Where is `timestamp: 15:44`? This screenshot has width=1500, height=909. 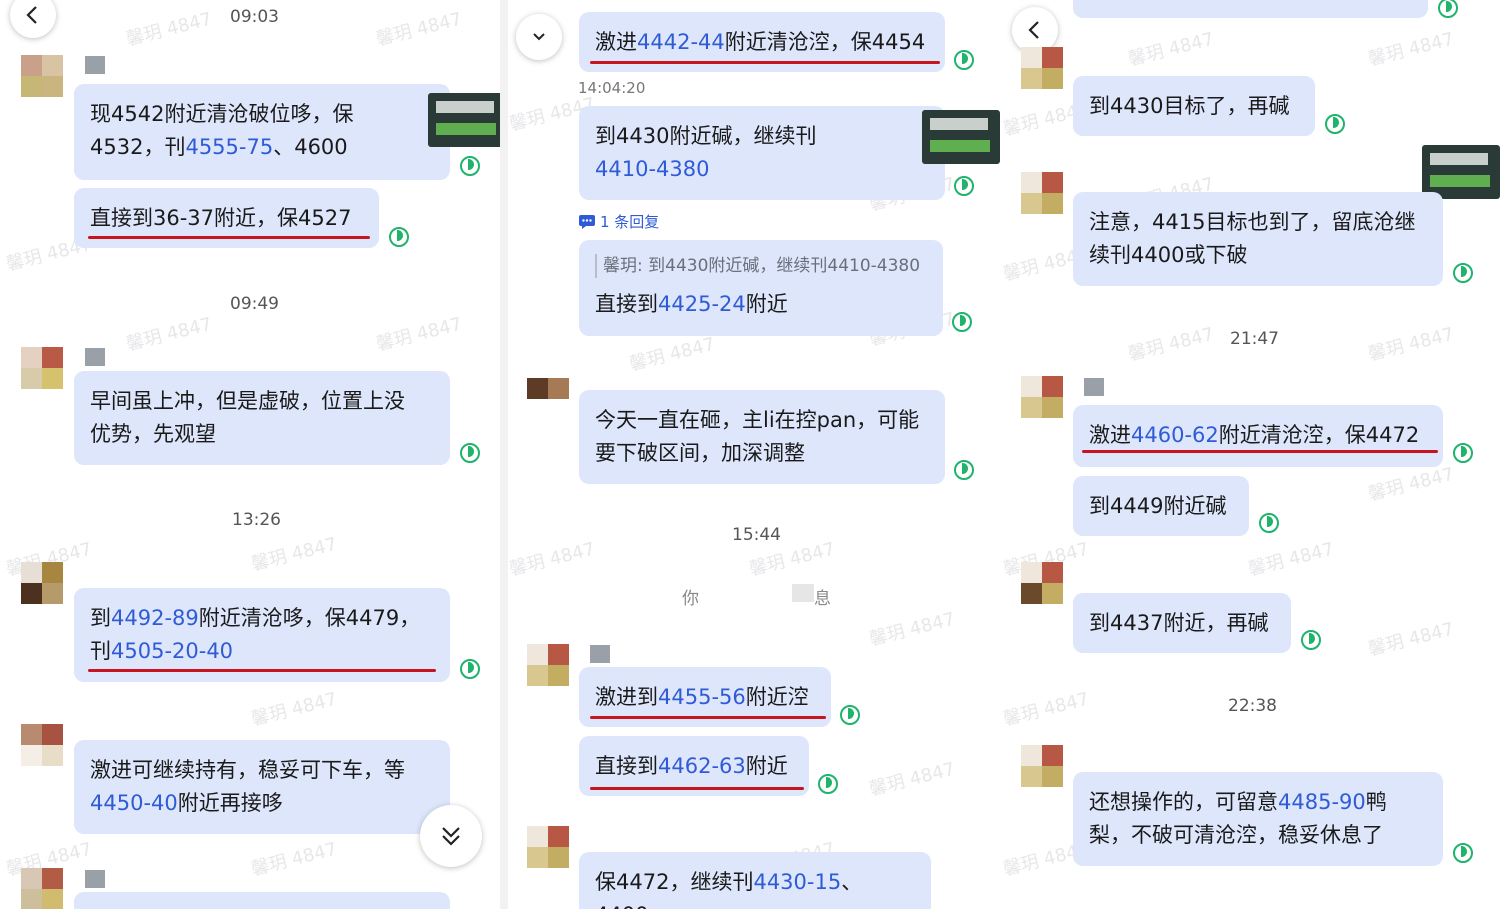
timestamp: 15:44 is located at coordinates (756, 535).